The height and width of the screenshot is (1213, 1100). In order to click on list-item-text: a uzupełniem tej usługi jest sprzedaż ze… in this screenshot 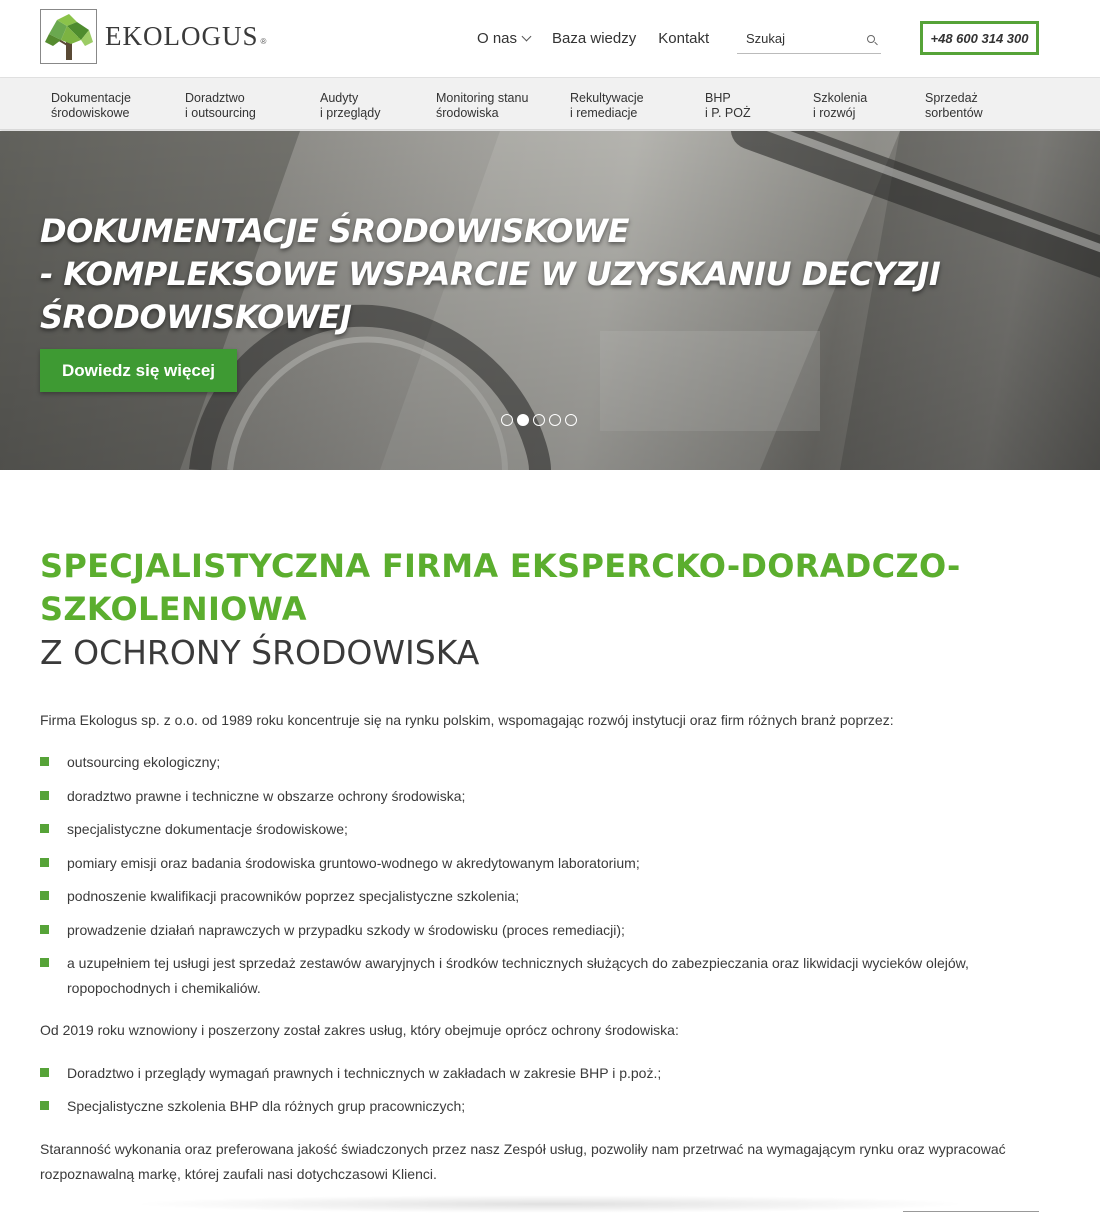, I will do `click(518, 975)`.